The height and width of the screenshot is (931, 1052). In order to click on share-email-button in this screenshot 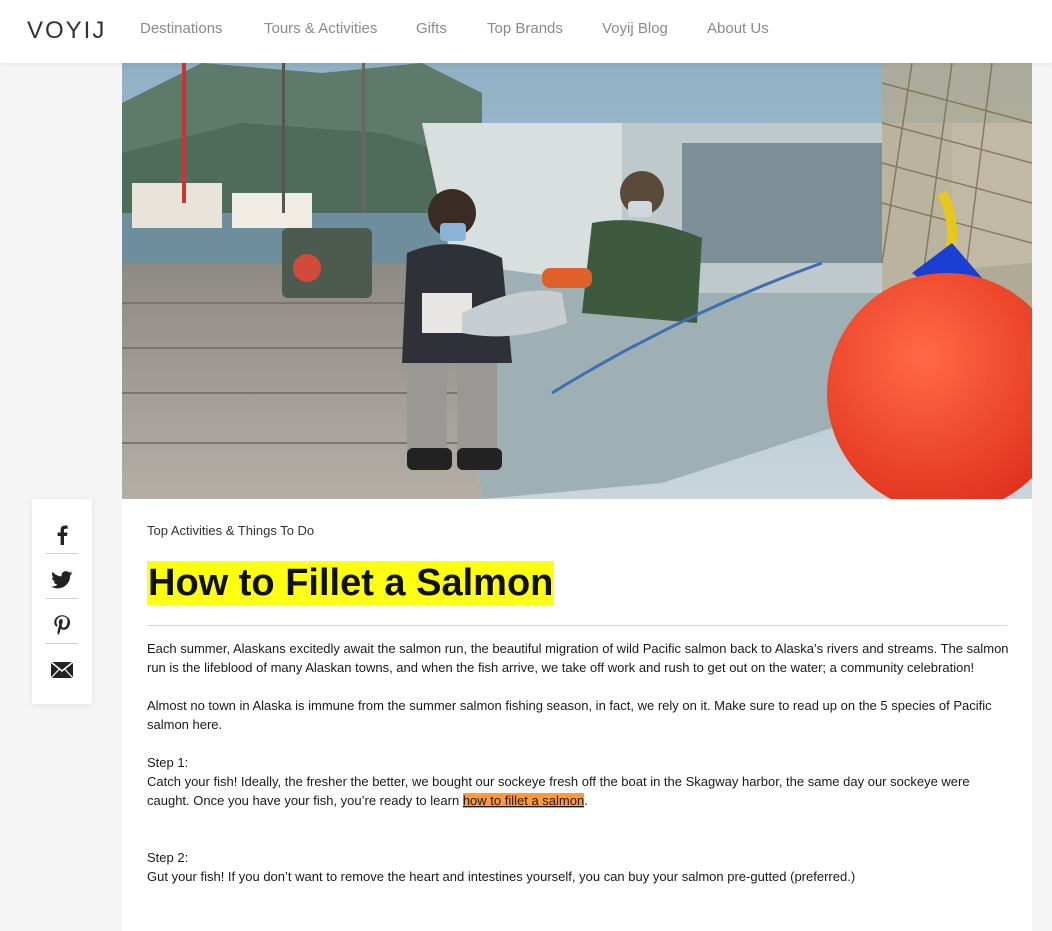, I will do `click(62, 669)`.